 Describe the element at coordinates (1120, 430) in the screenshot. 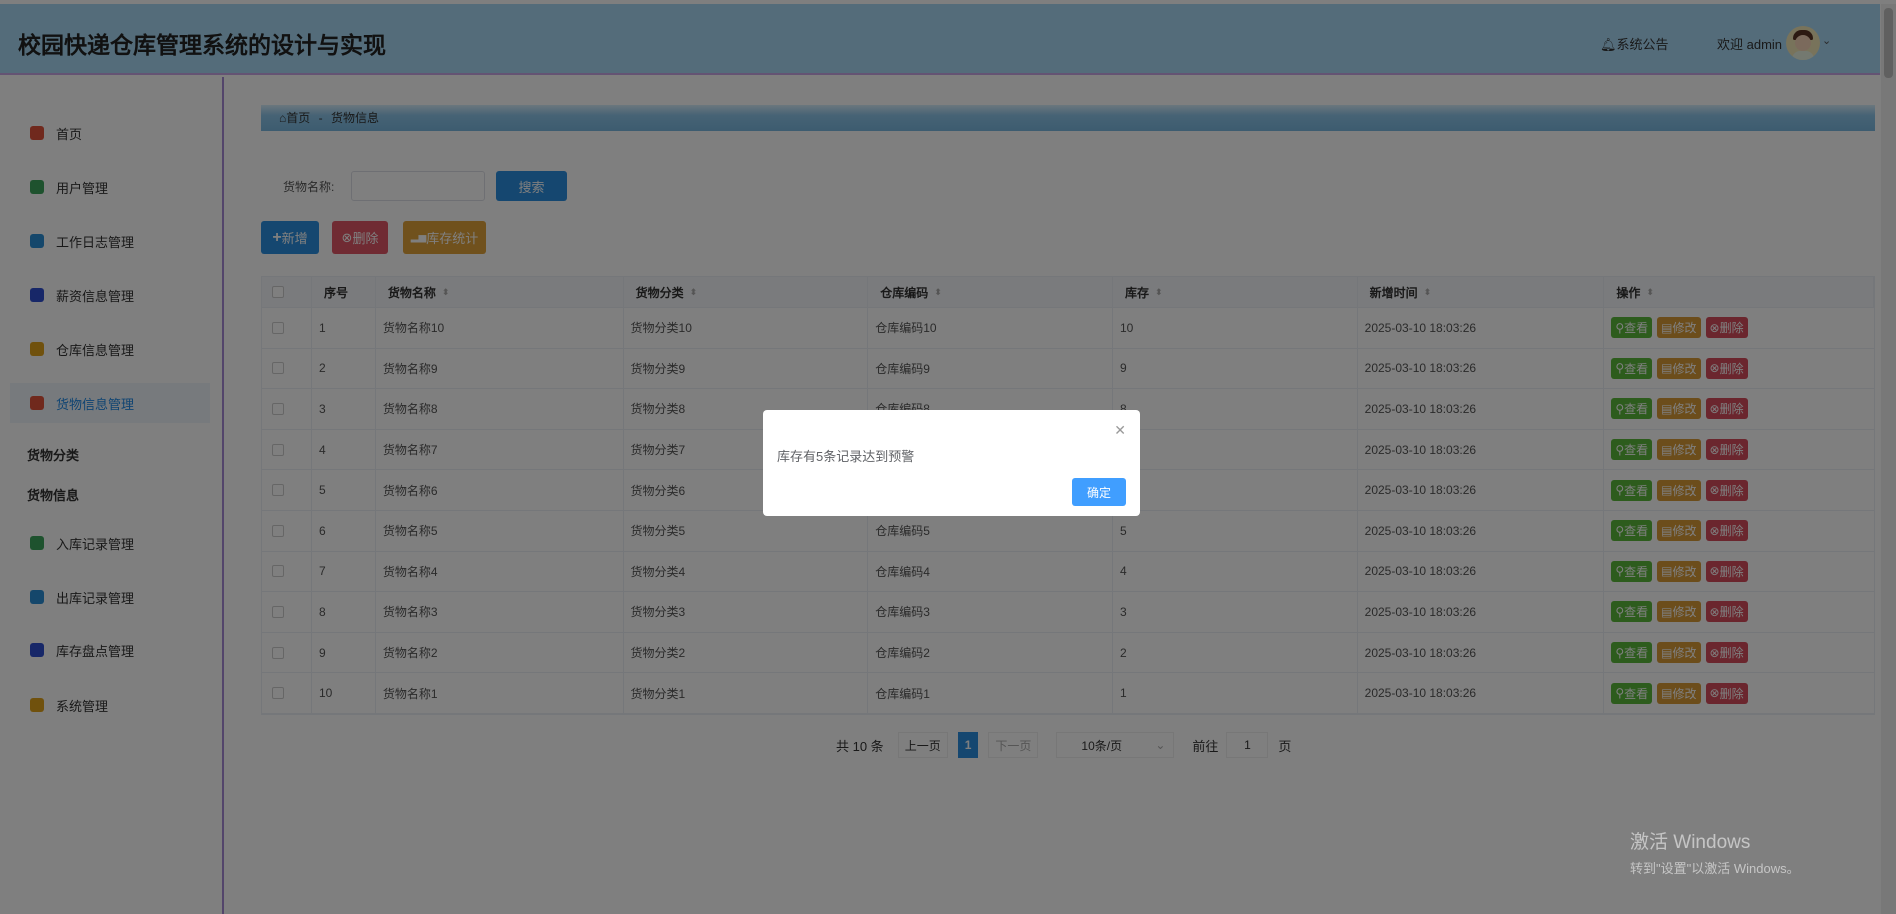

I see `close-icon: ✕` at that location.